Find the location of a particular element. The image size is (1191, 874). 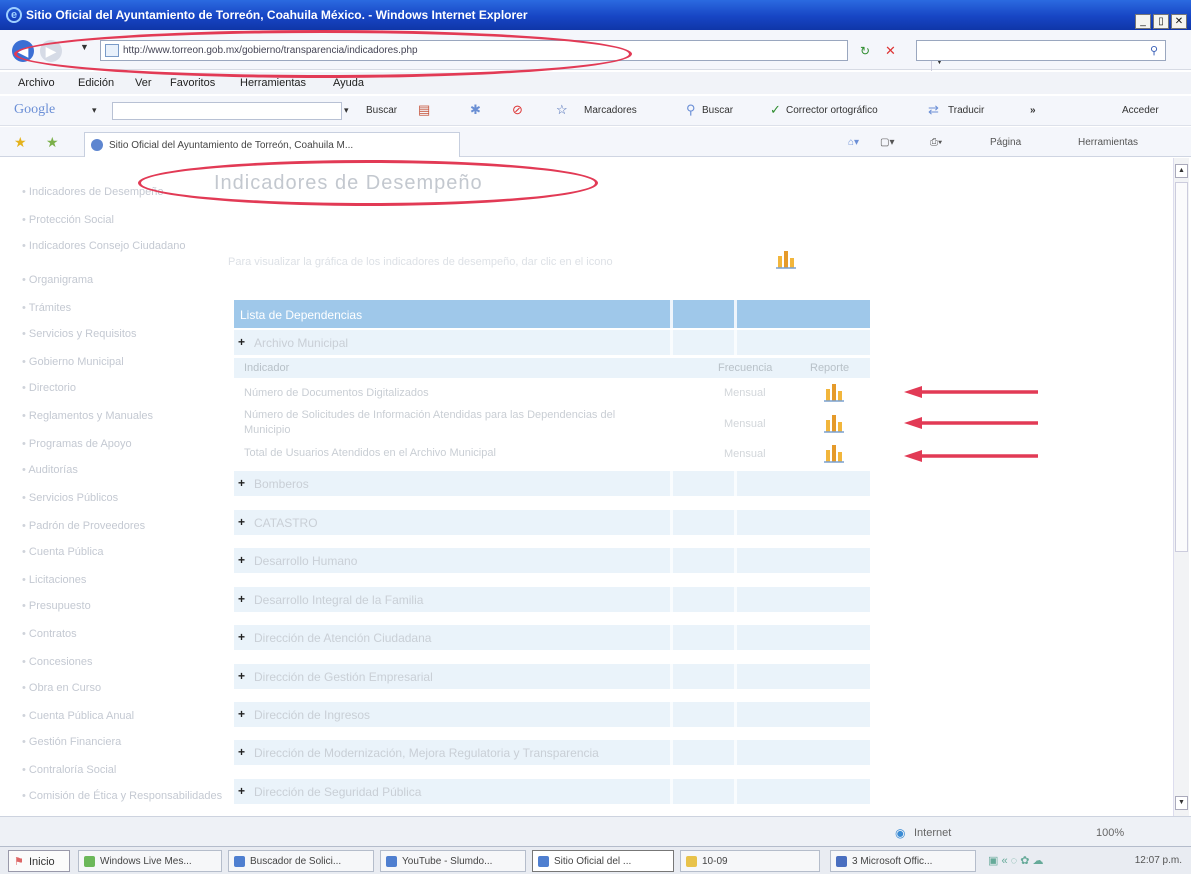

home-icon: ⌂▾ is located at coordinates (853, 142).